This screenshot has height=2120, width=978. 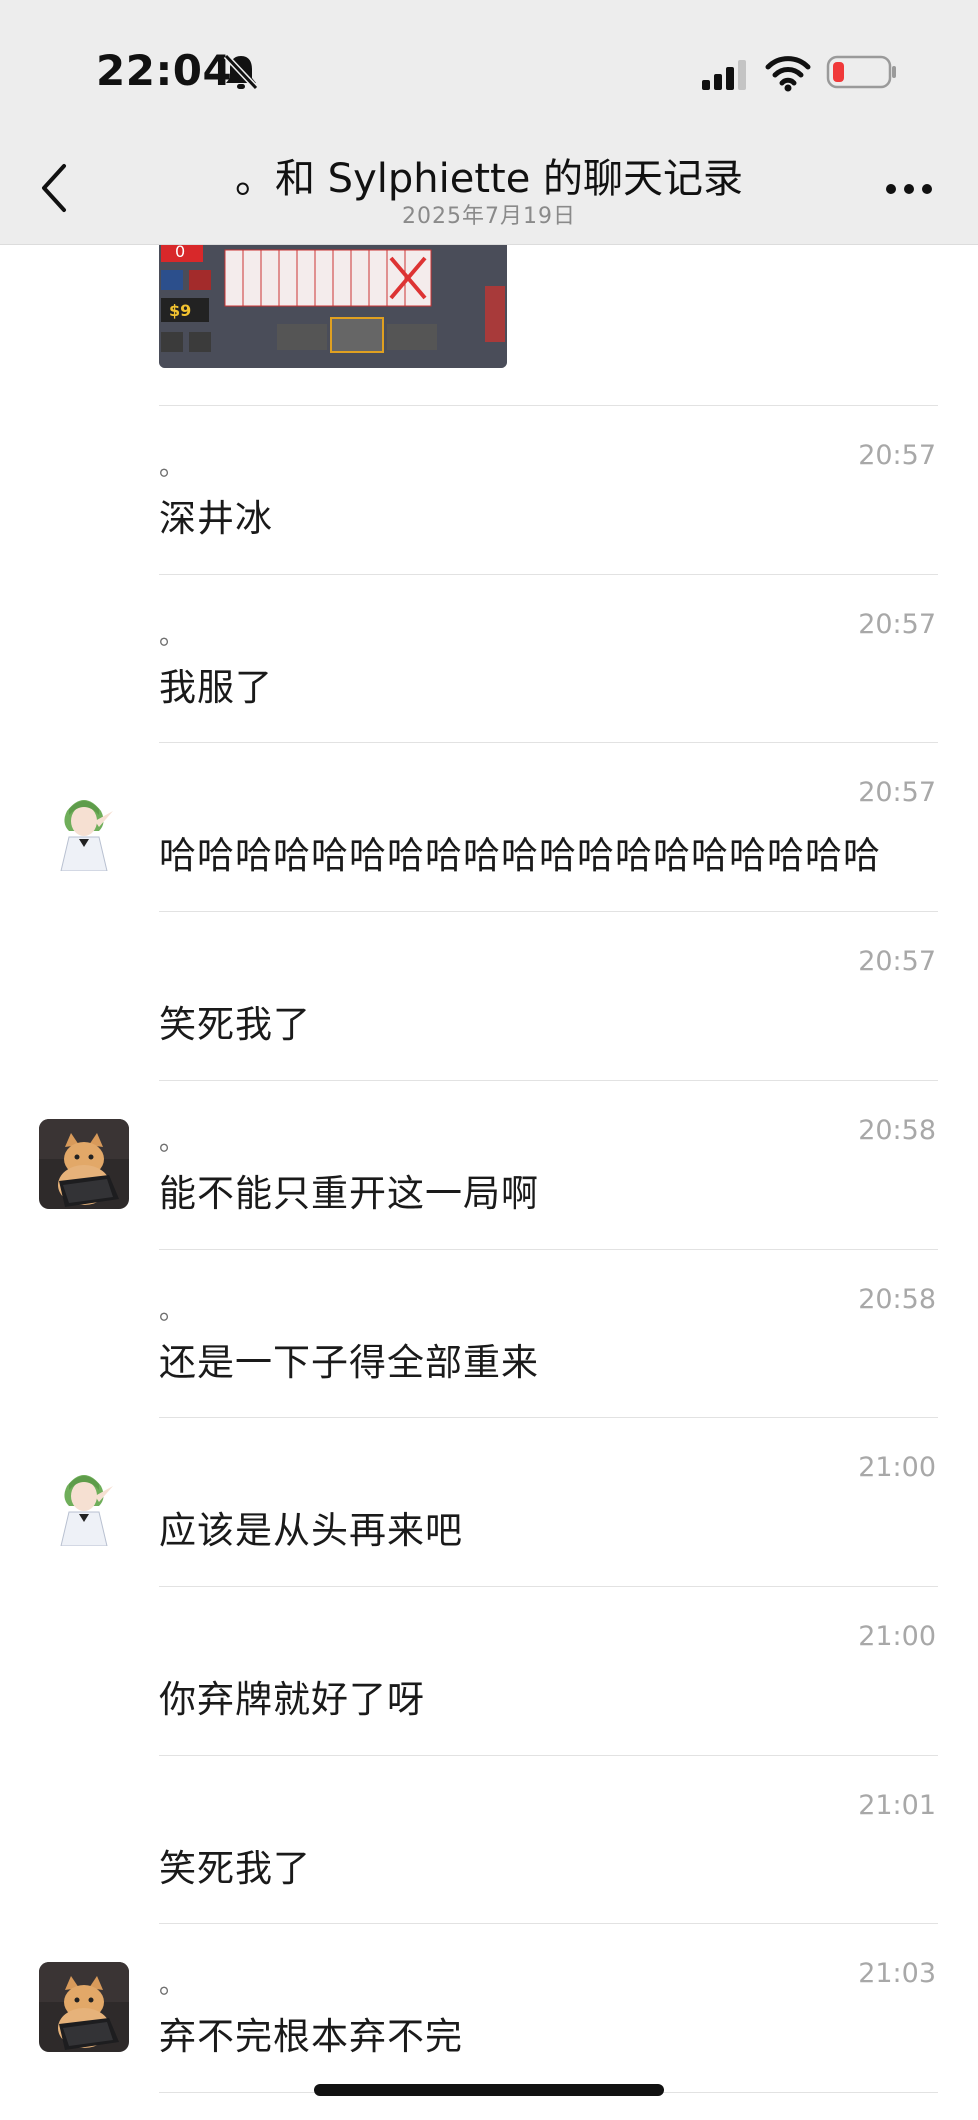 I want to click on message-time: 21:01, so click(x=897, y=1805).